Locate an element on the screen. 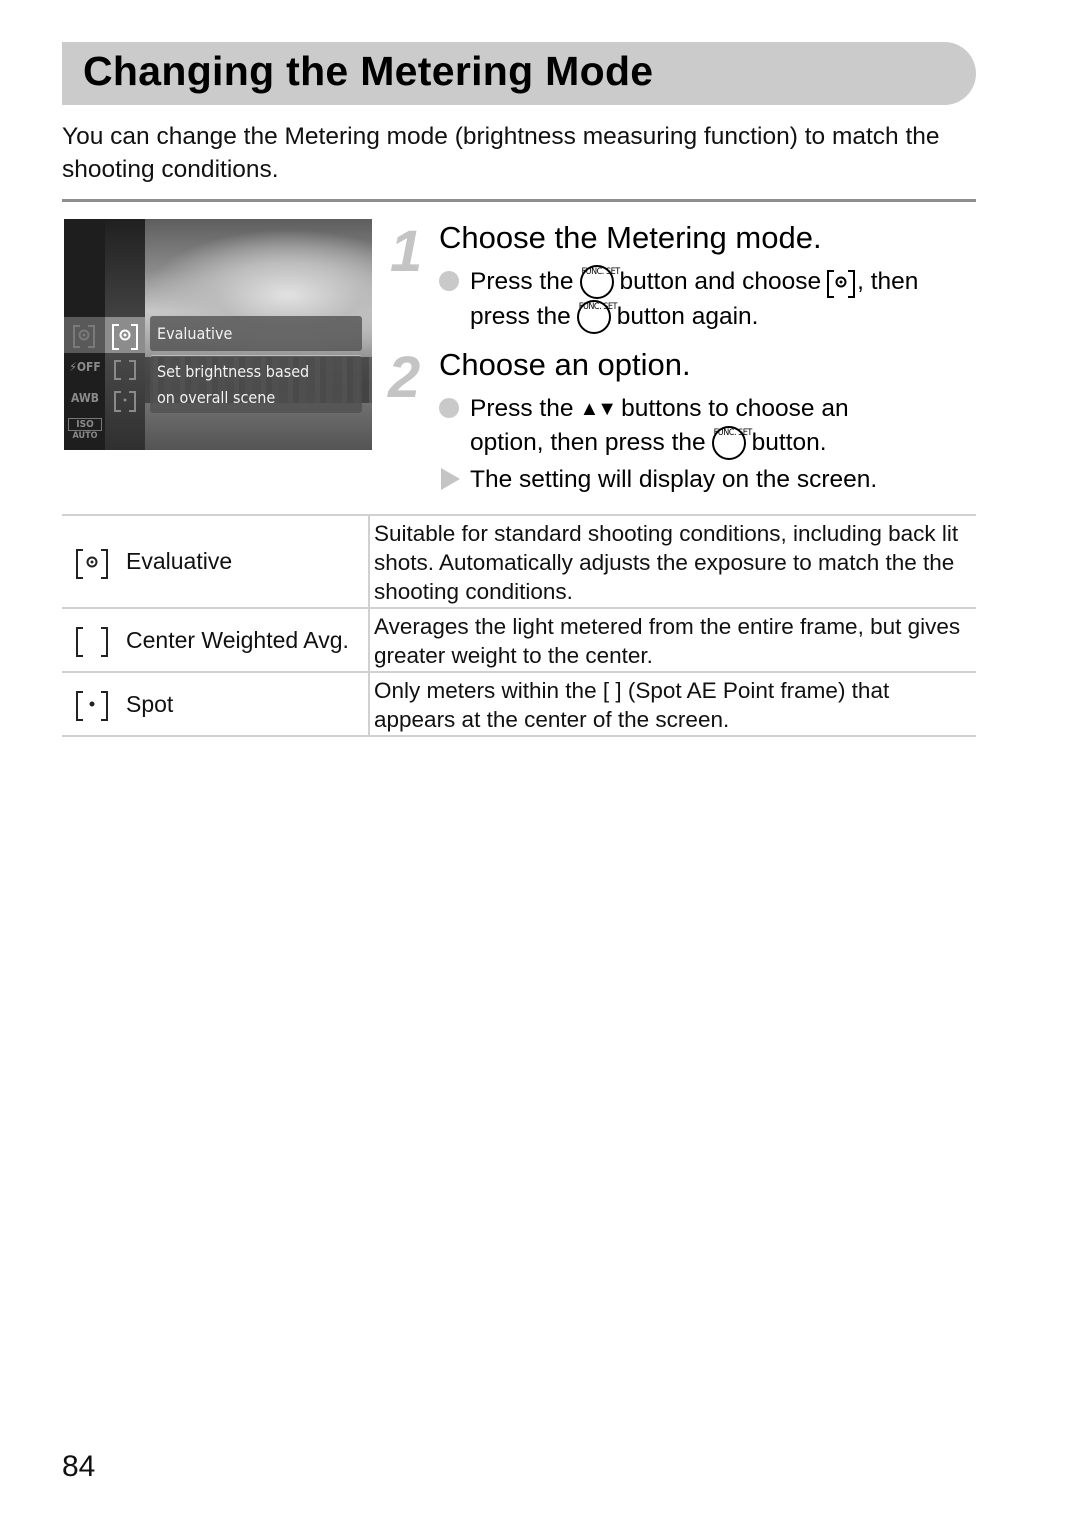 Image resolution: width=1080 pixels, height=1521 pixels. screen-description-line1: Set brightness based is located at coordinates (233, 371).